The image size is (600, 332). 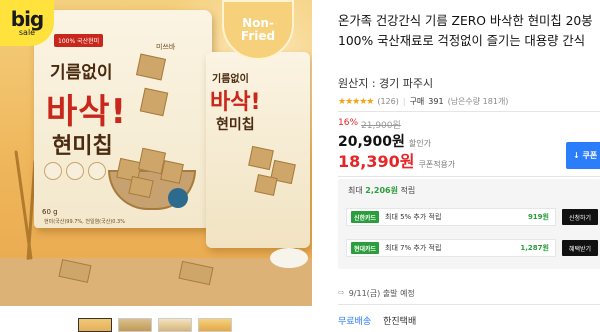 What do you see at coordinates (580, 217) in the screenshot?
I see `card-apply-button: 신청하기` at bounding box center [580, 217].